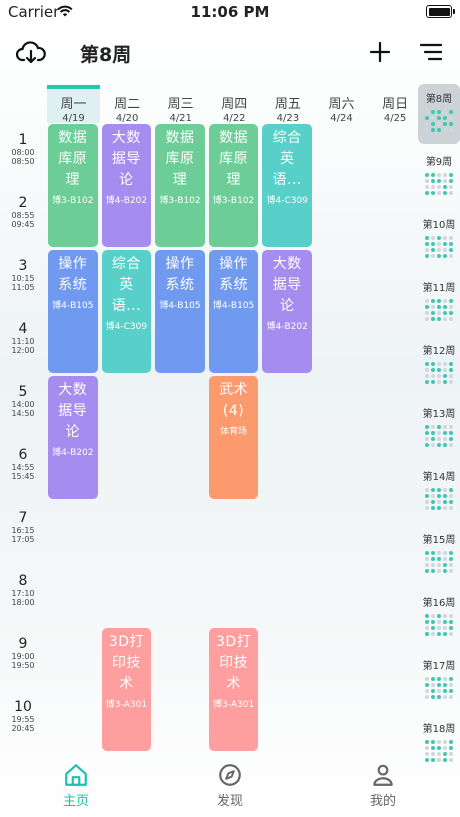  Describe the element at coordinates (439, 114) in the screenshot. I see `week-item-8: 第8周` at that location.